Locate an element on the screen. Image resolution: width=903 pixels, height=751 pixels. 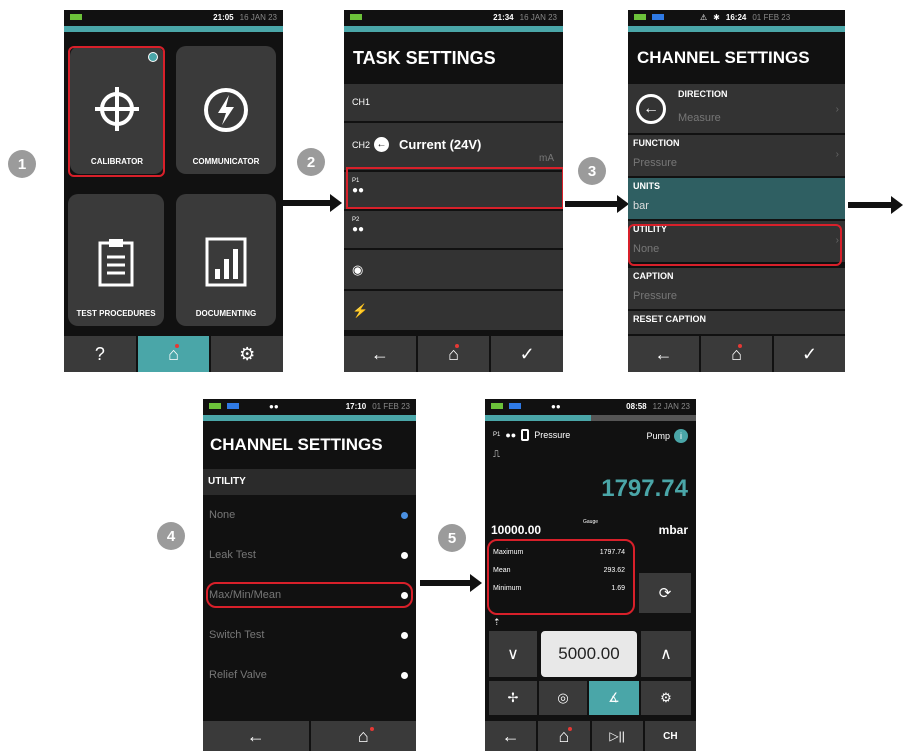
reset-stats-button: ⟳ is located at coordinates (665, 593).